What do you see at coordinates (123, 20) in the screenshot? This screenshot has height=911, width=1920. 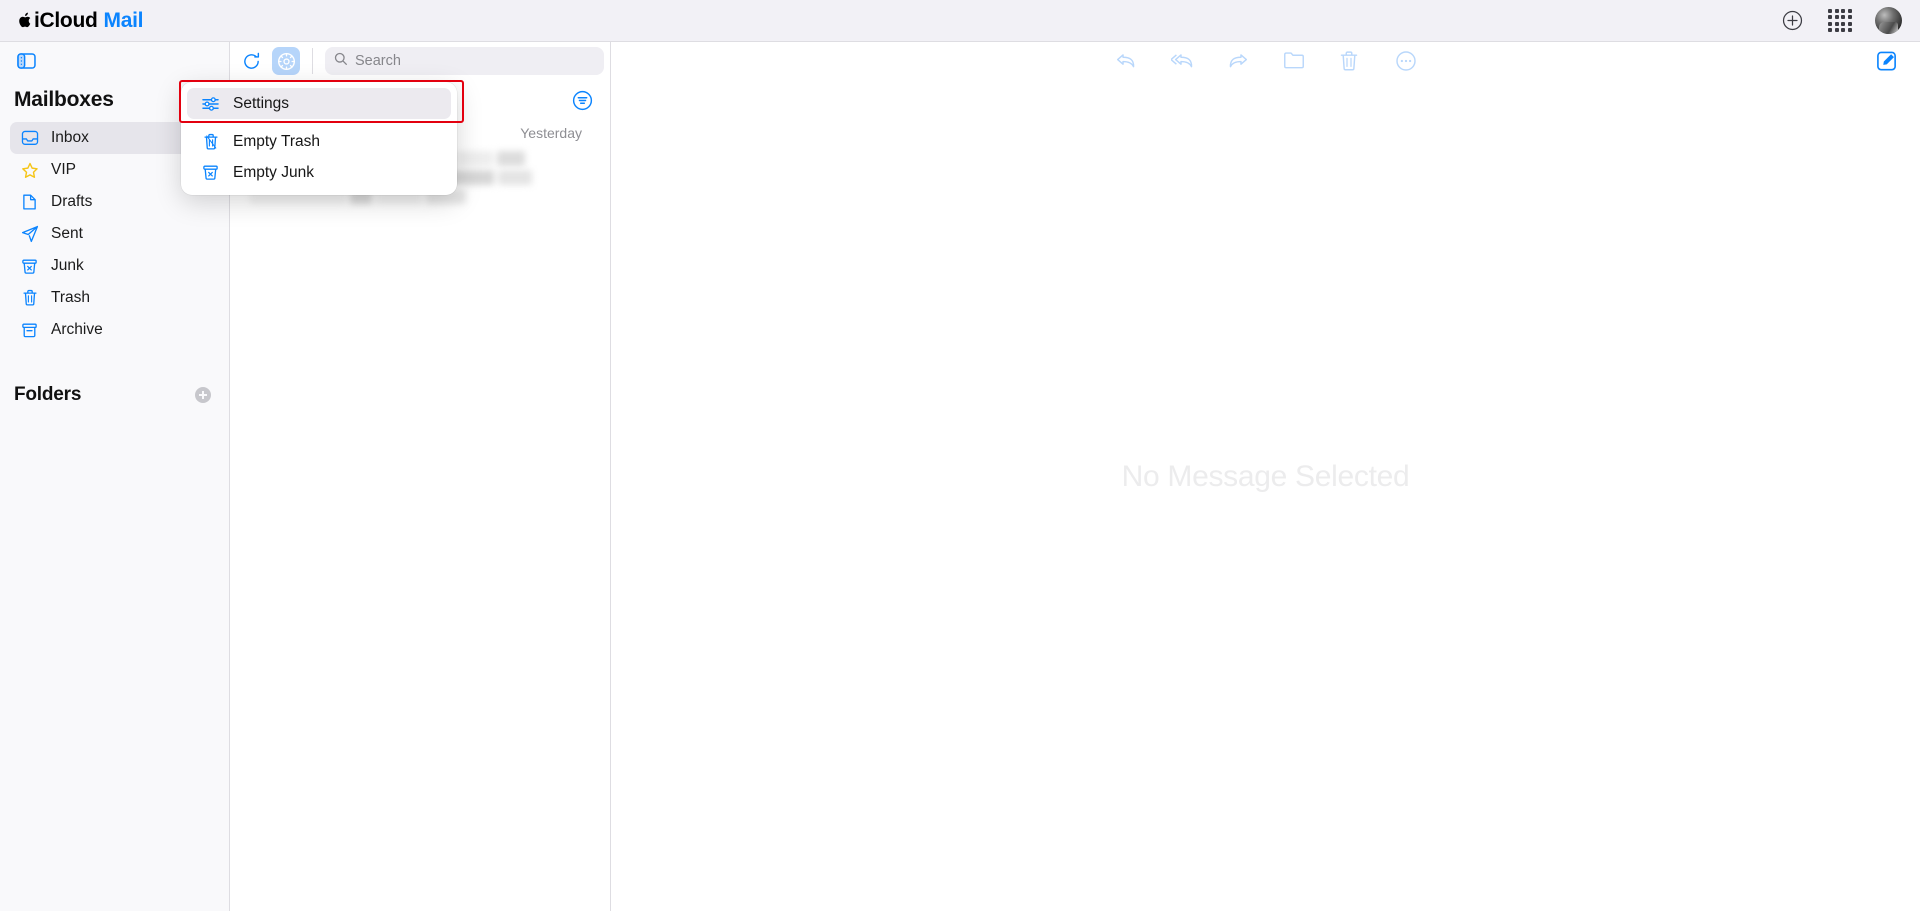 I see `brand-mail-label: Mail` at bounding box center [123, 20].